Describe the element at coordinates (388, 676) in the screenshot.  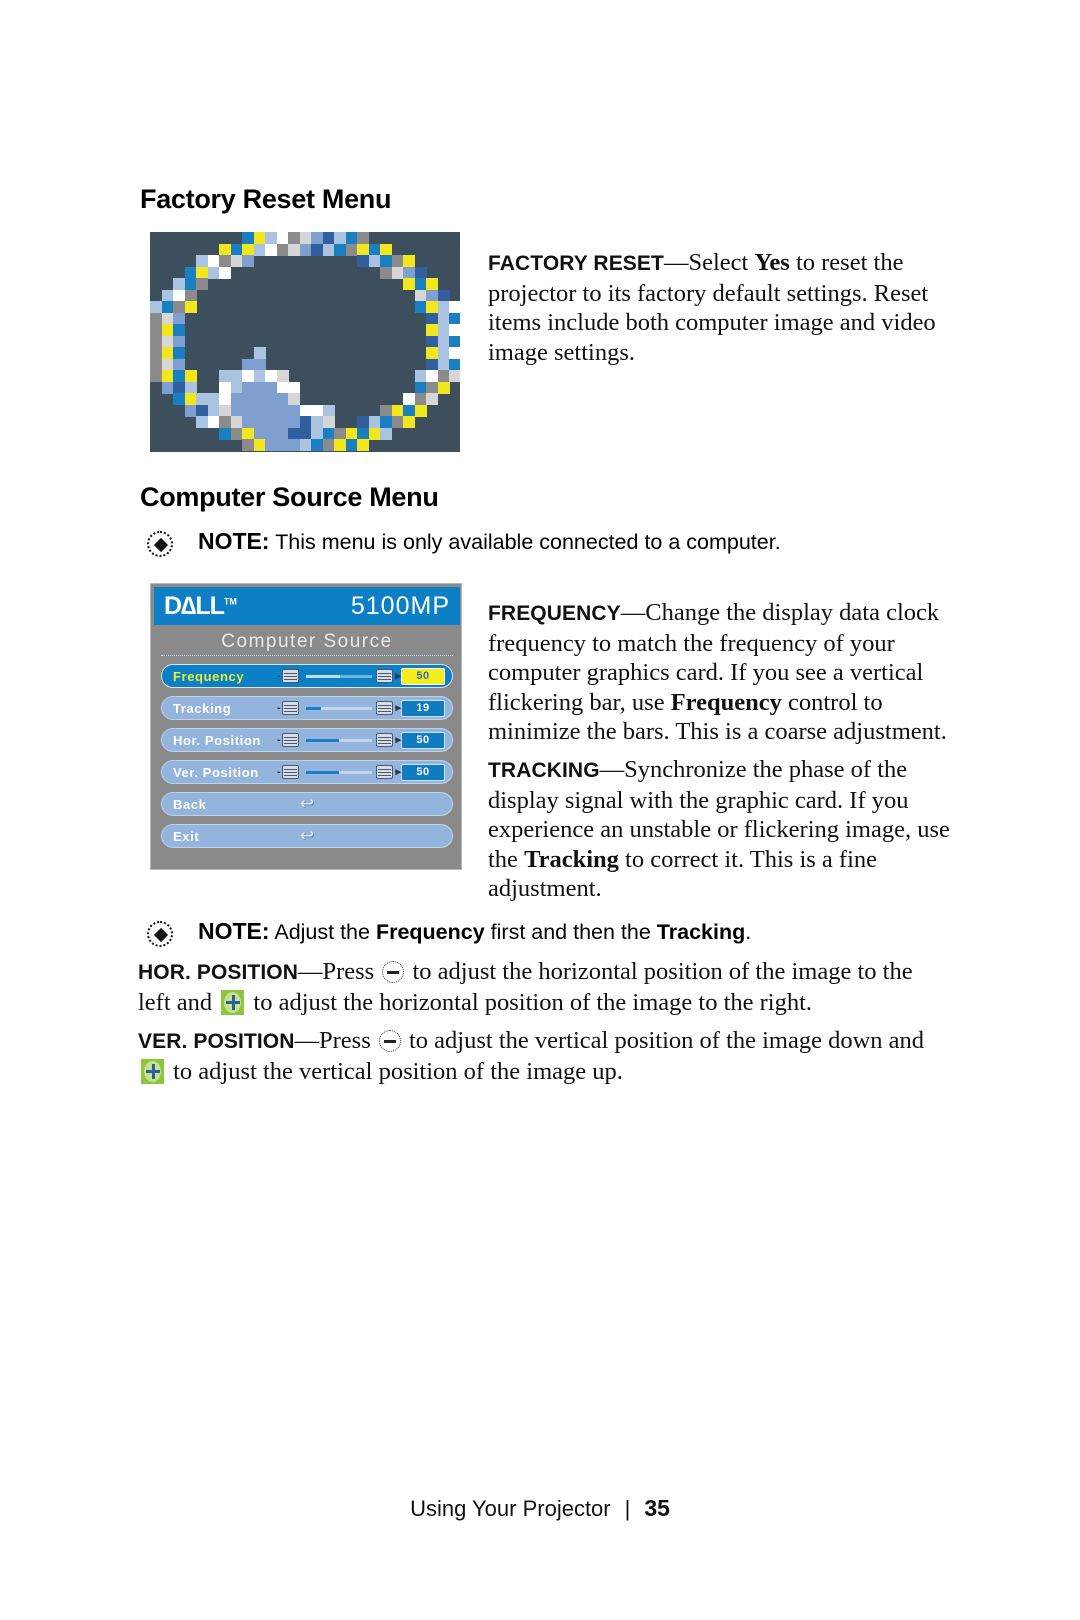
I see `frequency-increase-icon: ▸` at that location.